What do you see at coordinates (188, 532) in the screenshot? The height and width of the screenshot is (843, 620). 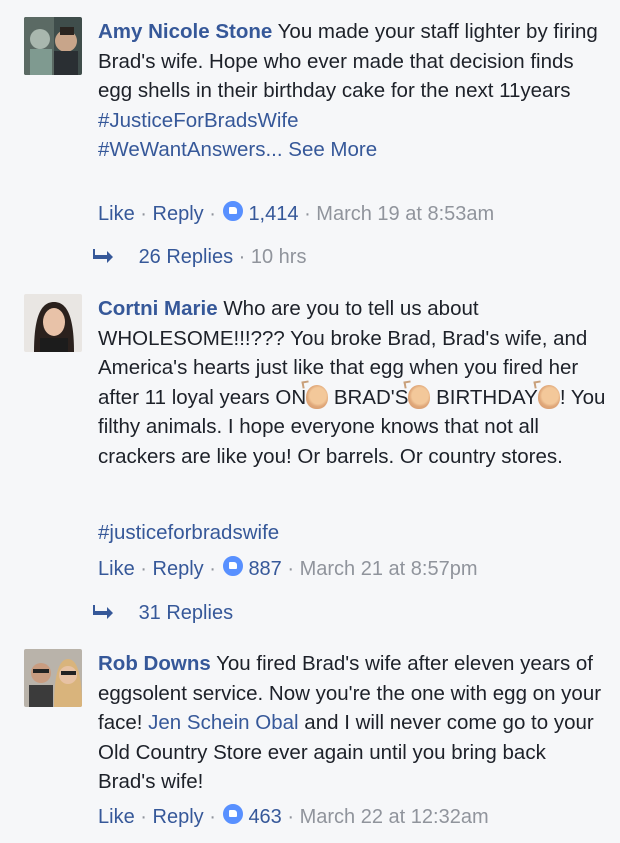 I see `hashtag: #justiceforbradswife` at bounding box center [188, 532].